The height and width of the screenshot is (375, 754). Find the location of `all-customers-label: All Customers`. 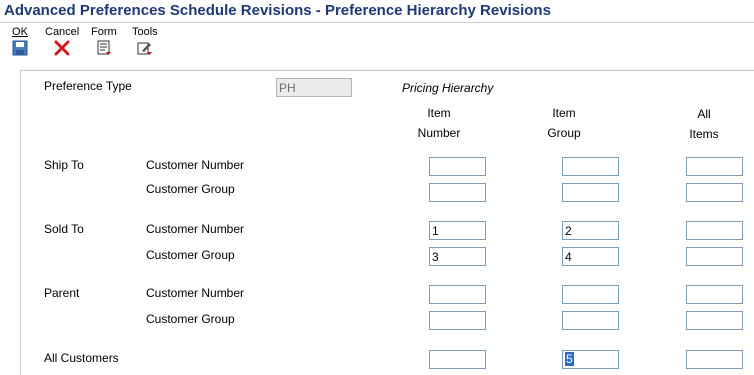

all-customers-label: All Customers is located at coordinates (81, 358).